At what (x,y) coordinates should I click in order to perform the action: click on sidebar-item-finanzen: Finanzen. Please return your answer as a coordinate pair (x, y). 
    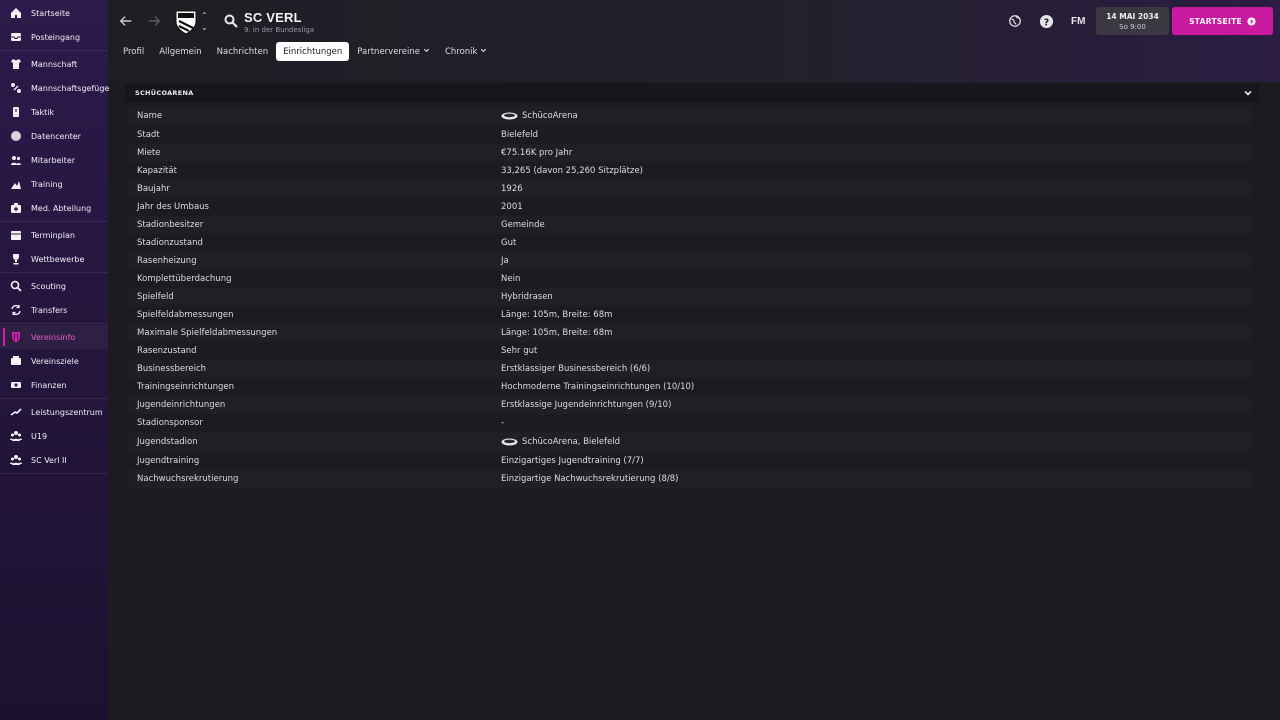
    Looking at the image, I should click on (54, 385).